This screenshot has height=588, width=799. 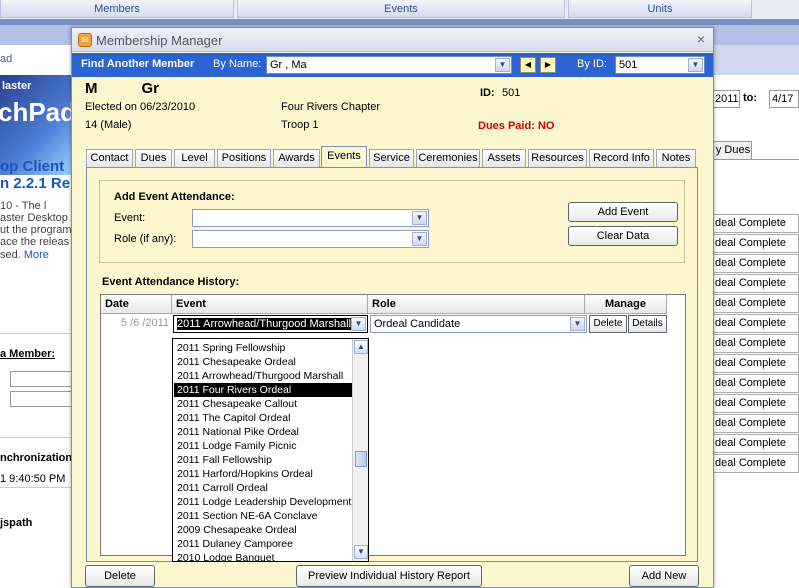 What do you see at coordinates (264, 502) in the screenshot?
I see `dropdown-option: 2011 Lodge Leadership Development` at bounding box center [264, 502].